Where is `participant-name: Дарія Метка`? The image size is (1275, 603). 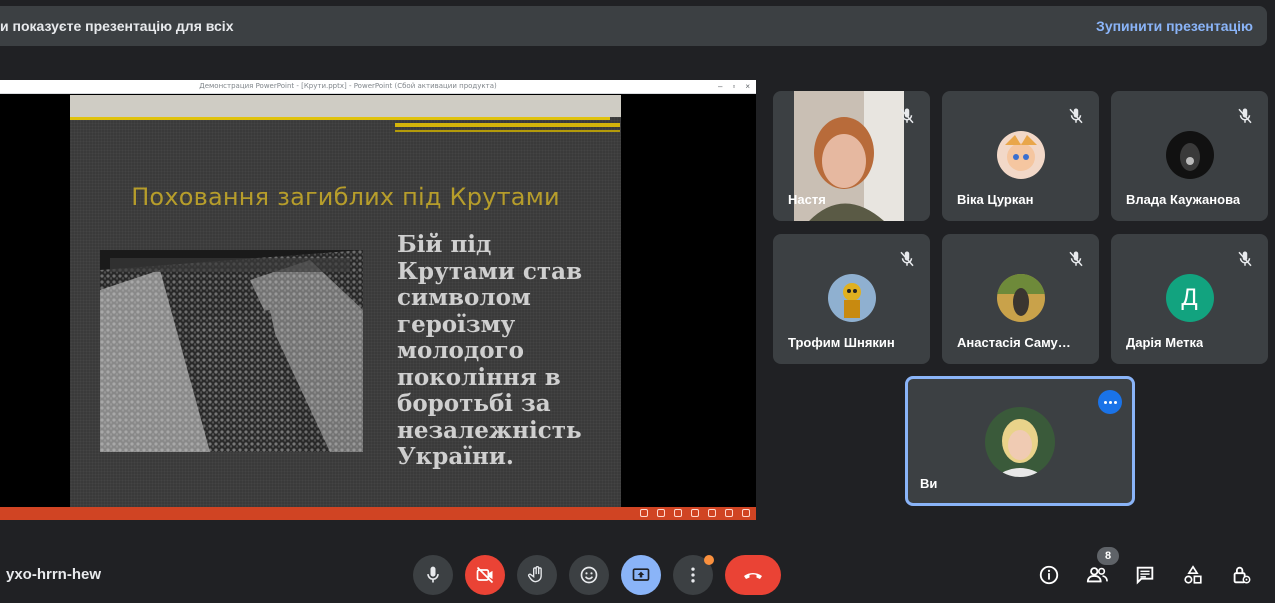 participant-name: Дарія Метка is located at coordinates (1165, 342).